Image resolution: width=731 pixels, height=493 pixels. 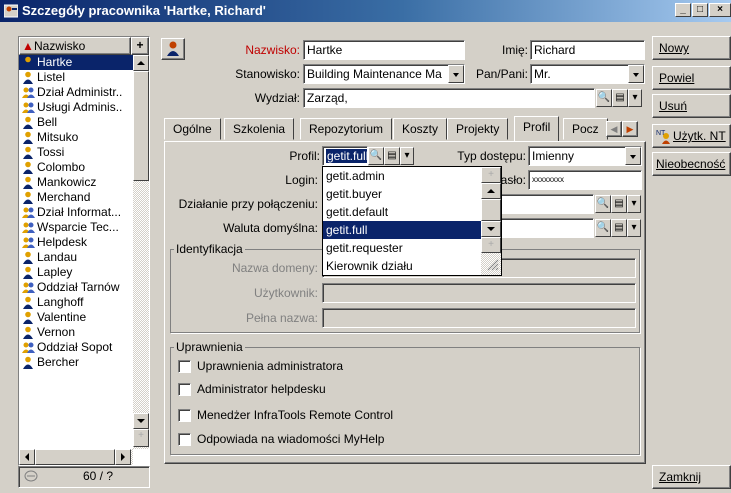 I want to click on list-item: Valentine, so click(x=76, y=317).